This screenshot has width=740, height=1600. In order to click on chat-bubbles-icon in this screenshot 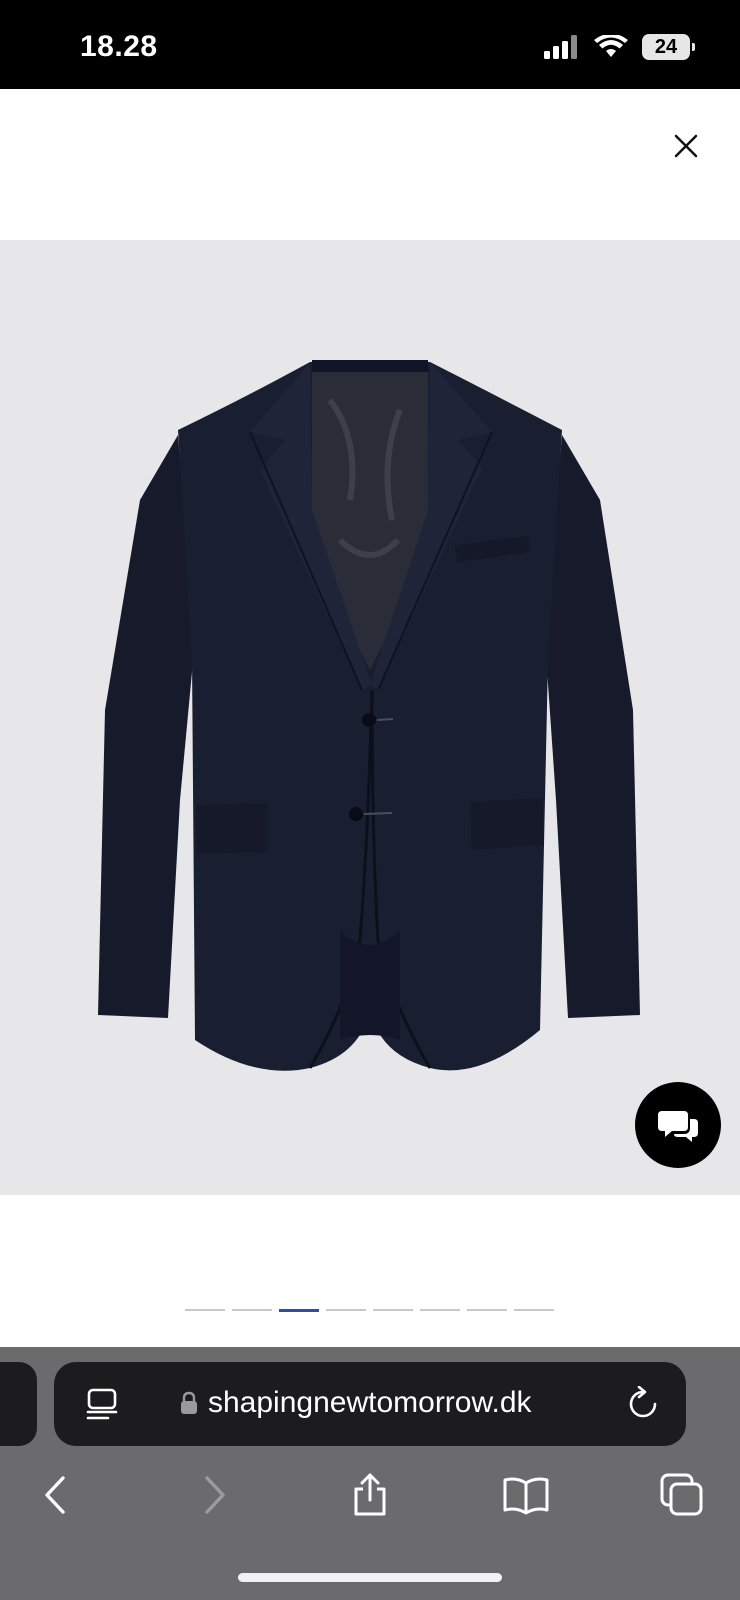, I will do `click(678, 1126)`.